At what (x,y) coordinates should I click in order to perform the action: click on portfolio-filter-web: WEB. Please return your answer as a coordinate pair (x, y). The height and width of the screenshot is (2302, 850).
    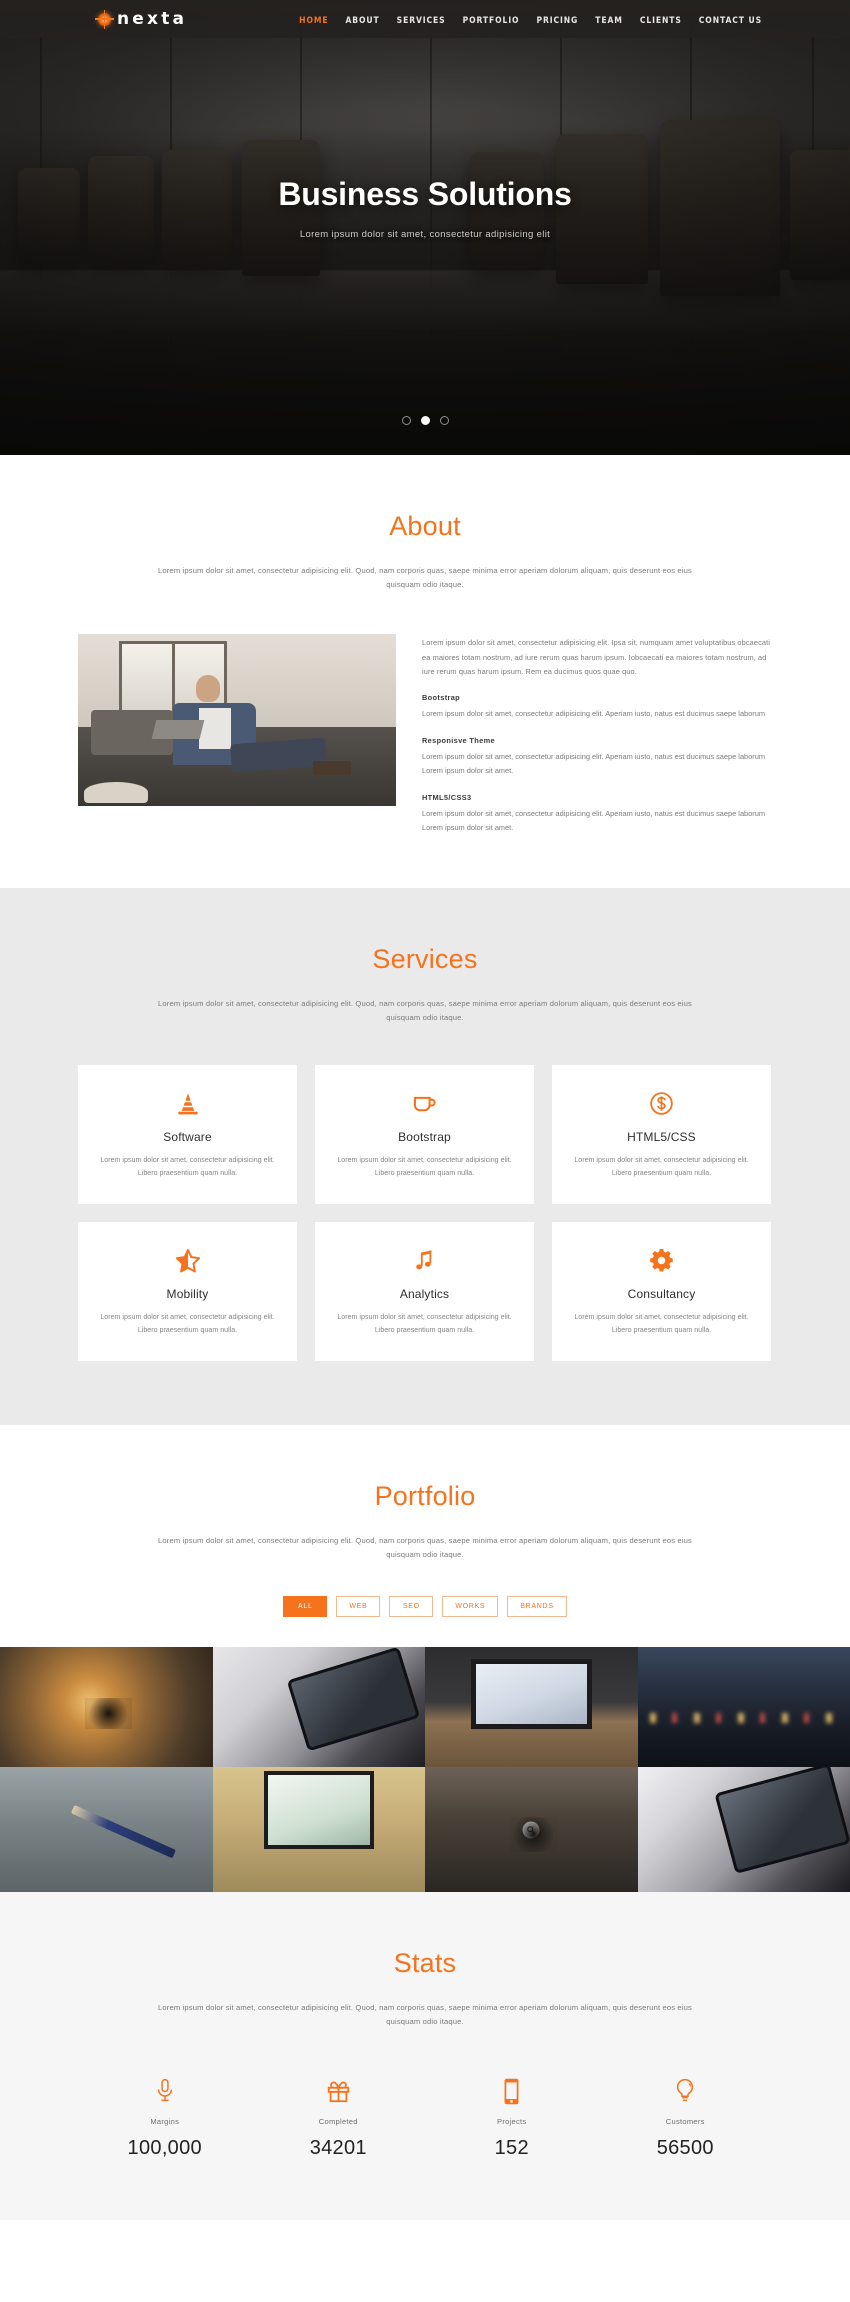
    Looking at the image, I should click on (358, 1607).